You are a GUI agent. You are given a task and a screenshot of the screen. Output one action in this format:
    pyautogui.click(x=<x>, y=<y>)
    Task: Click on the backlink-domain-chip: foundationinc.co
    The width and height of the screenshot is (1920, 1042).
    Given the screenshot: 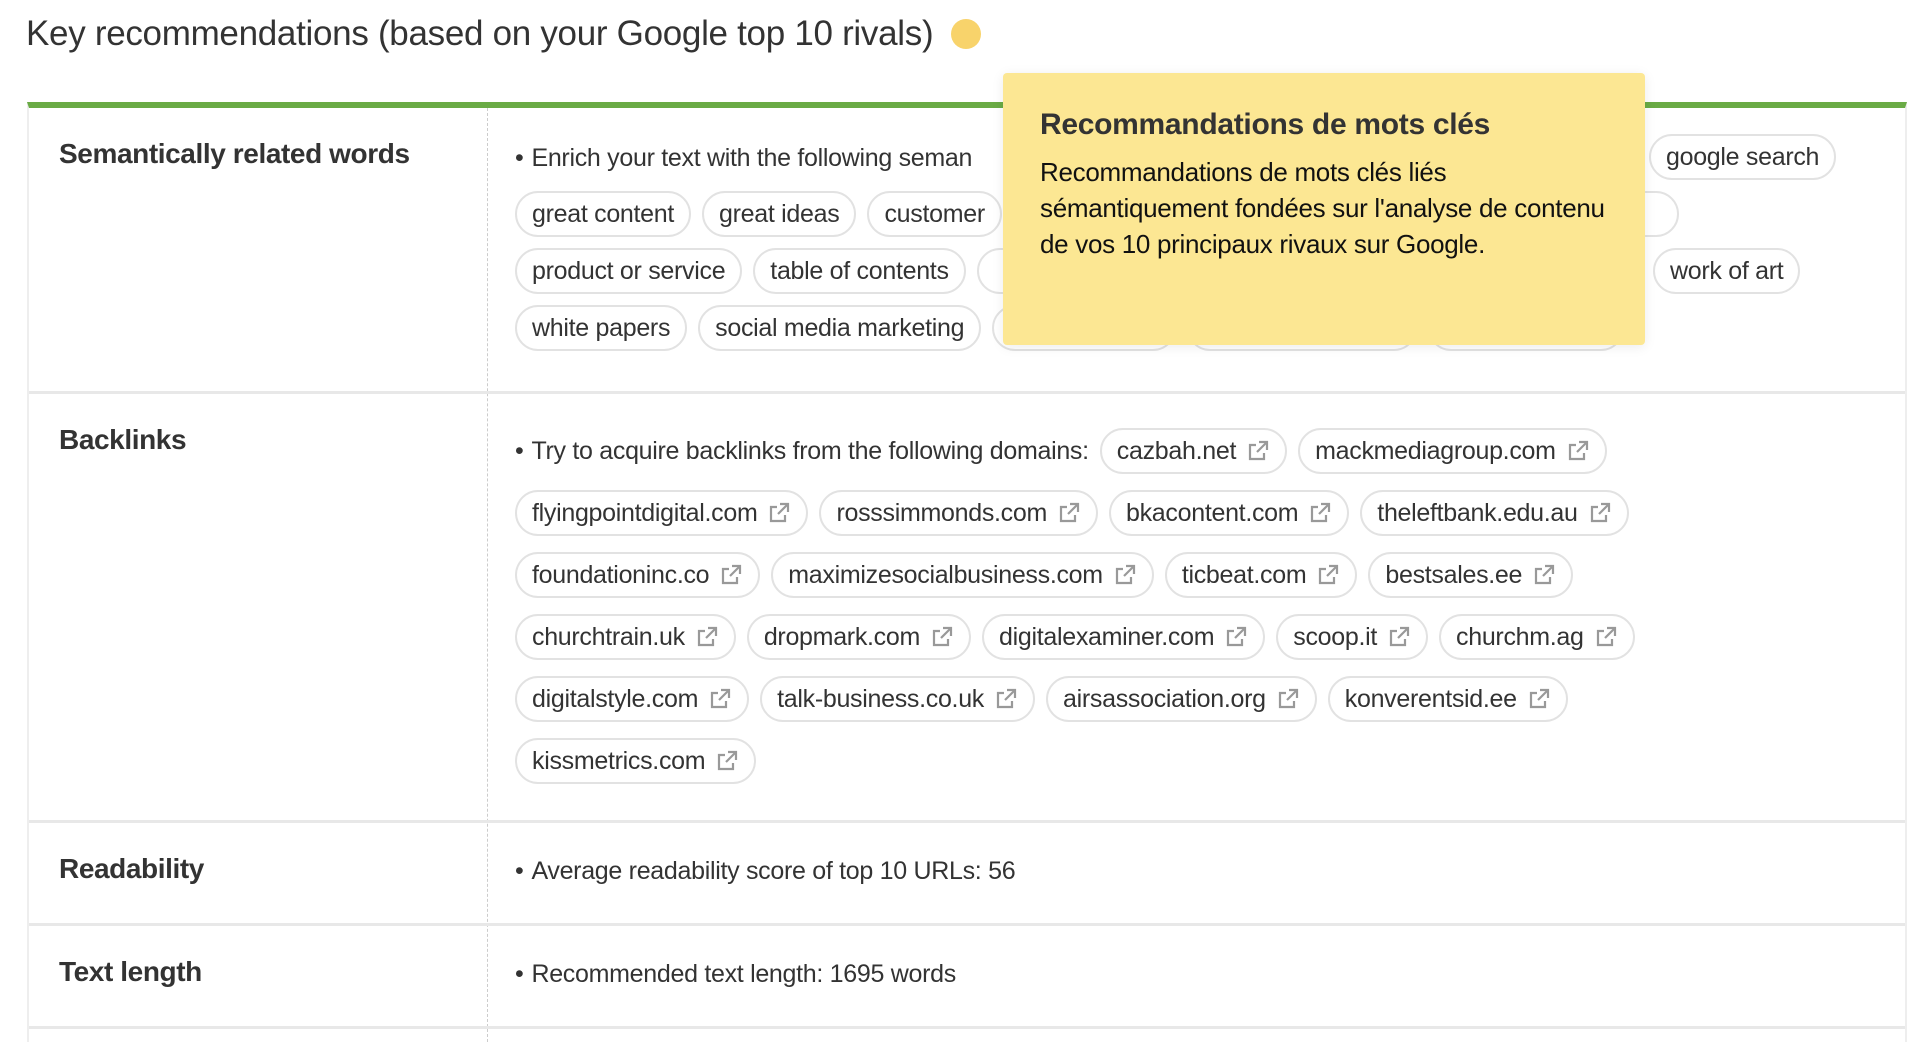 What is the action you would take?
    pyautogui.click(x=638, y=575)
    